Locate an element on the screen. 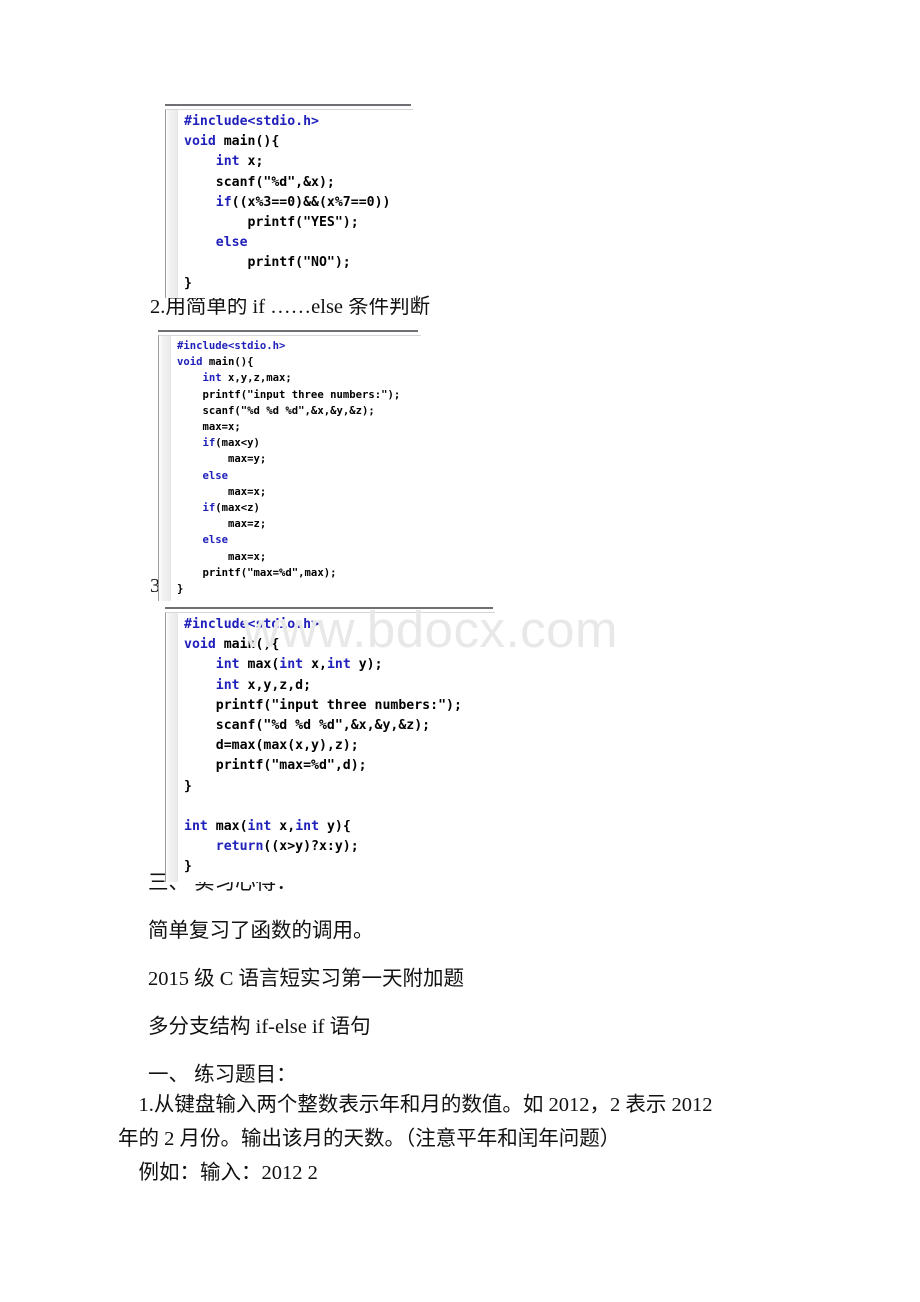 The width and height of the screenshot is (920, 1302). title-addendum: 2015 级 C 语言短实习第一天附加题 is located at coordinates (306, 979).